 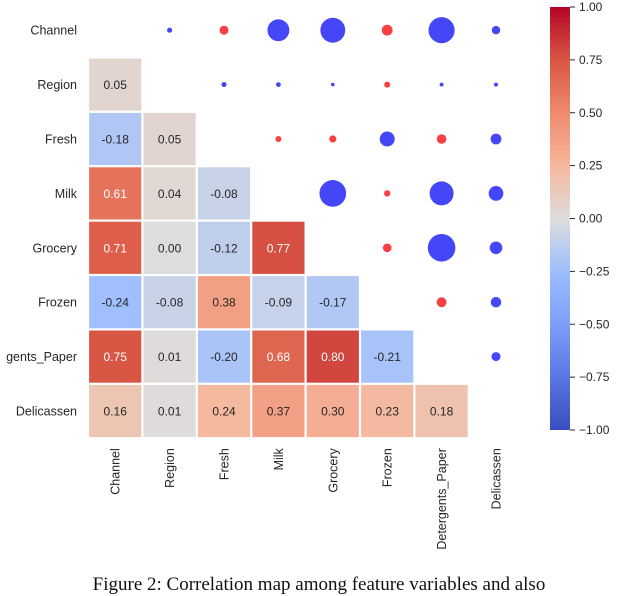 I want to click on cell-value-label: 0.18, so click(x=442, y=412).